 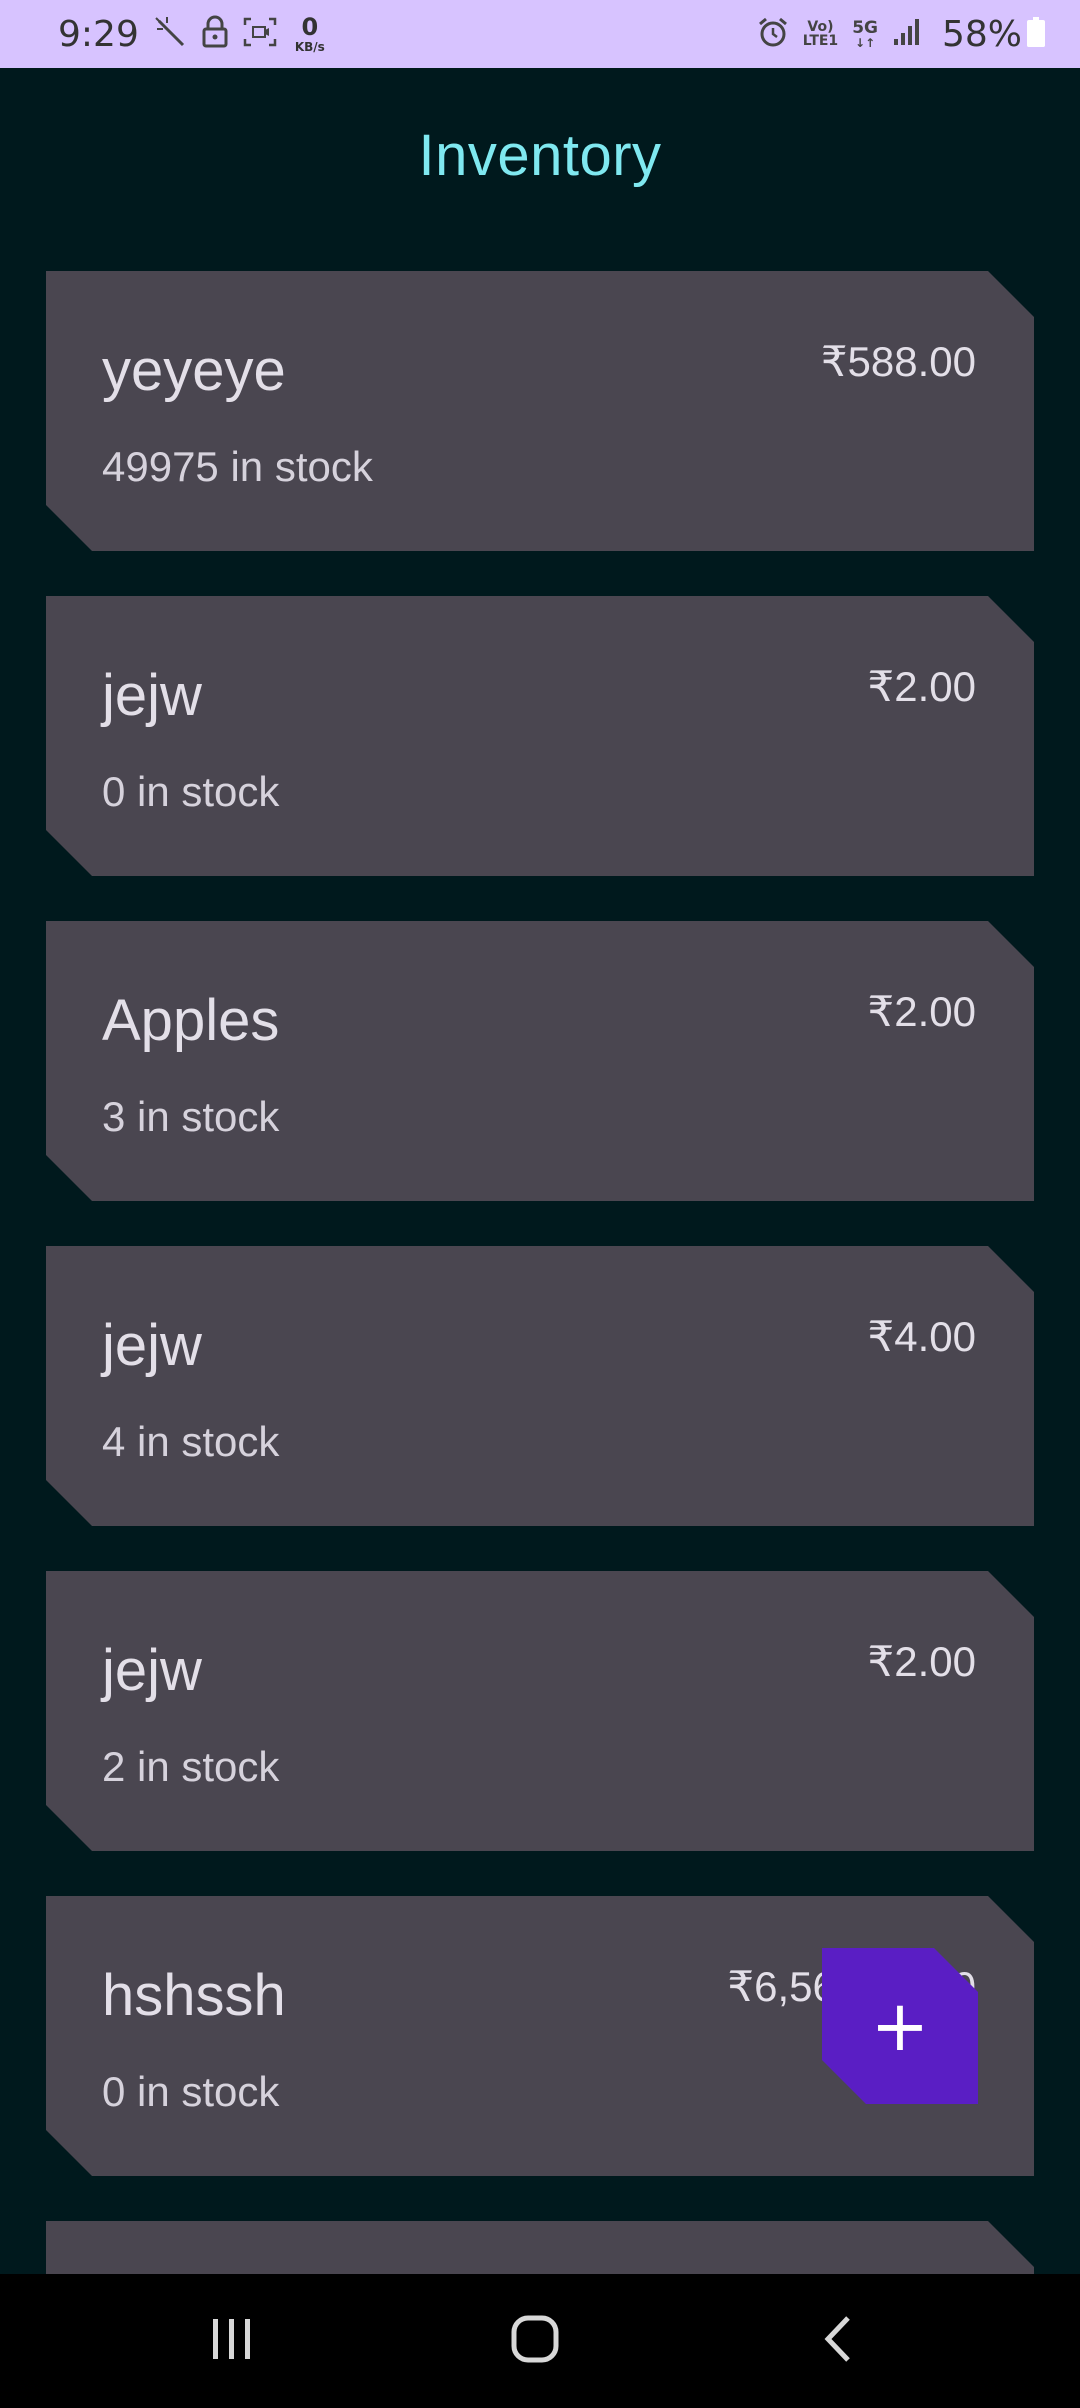 I want to click on network-label: 5G, so click(x=865, y=27).